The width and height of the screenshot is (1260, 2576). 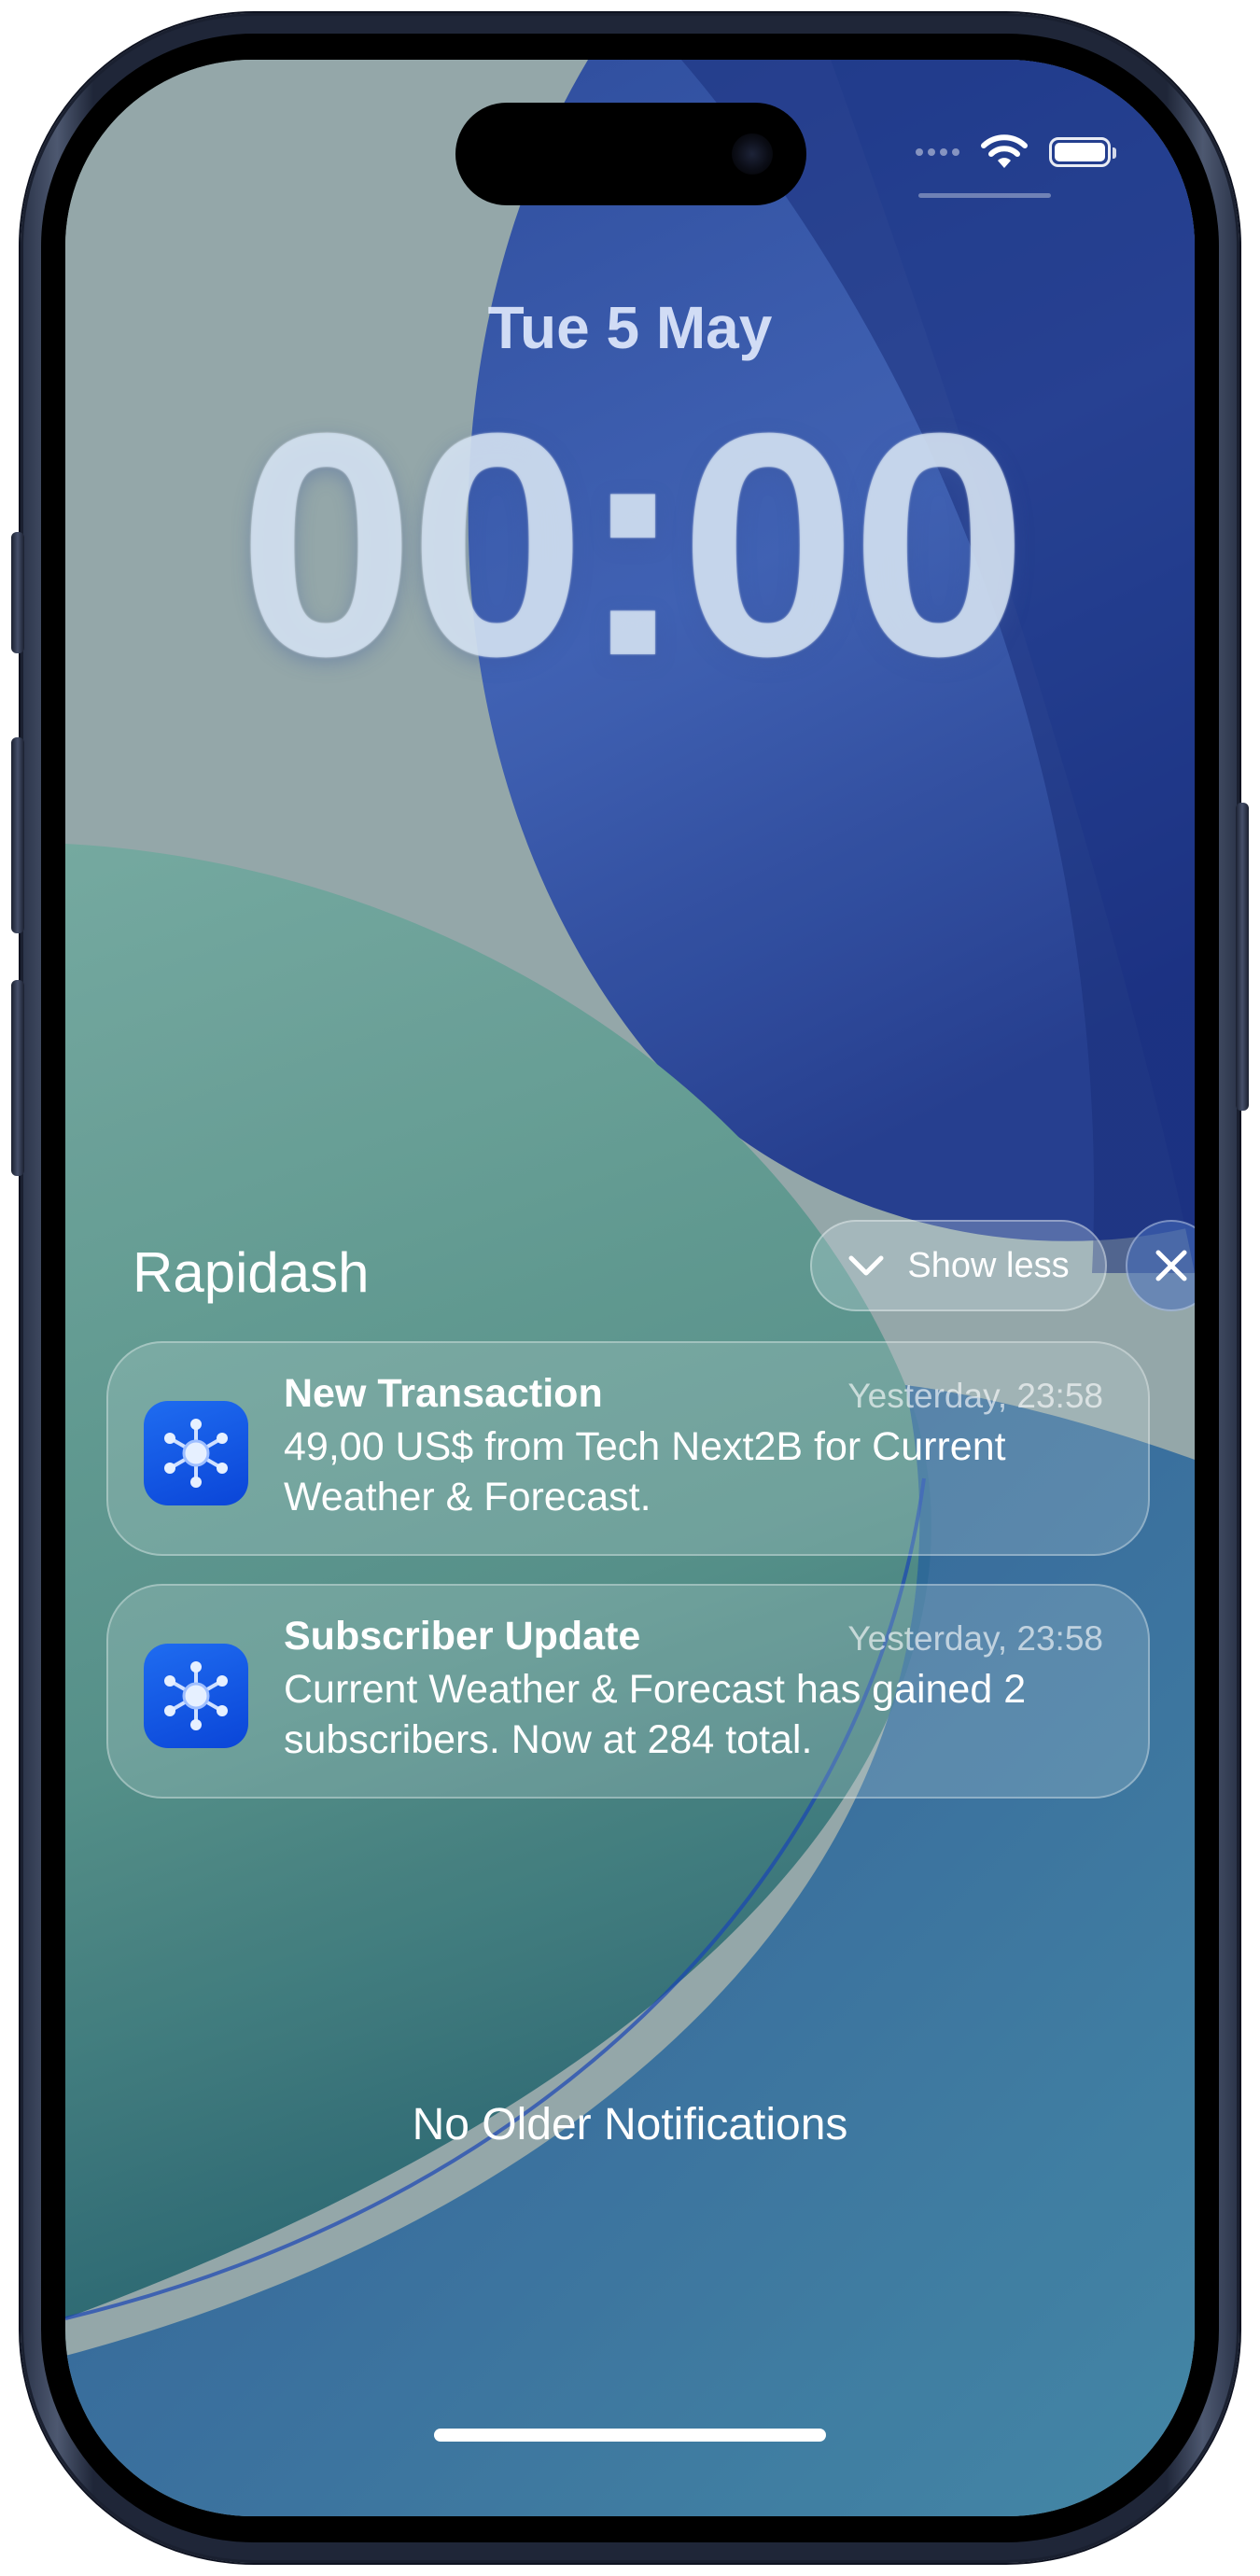 I want to click on close-icon, so click(x=1171, y=1265).